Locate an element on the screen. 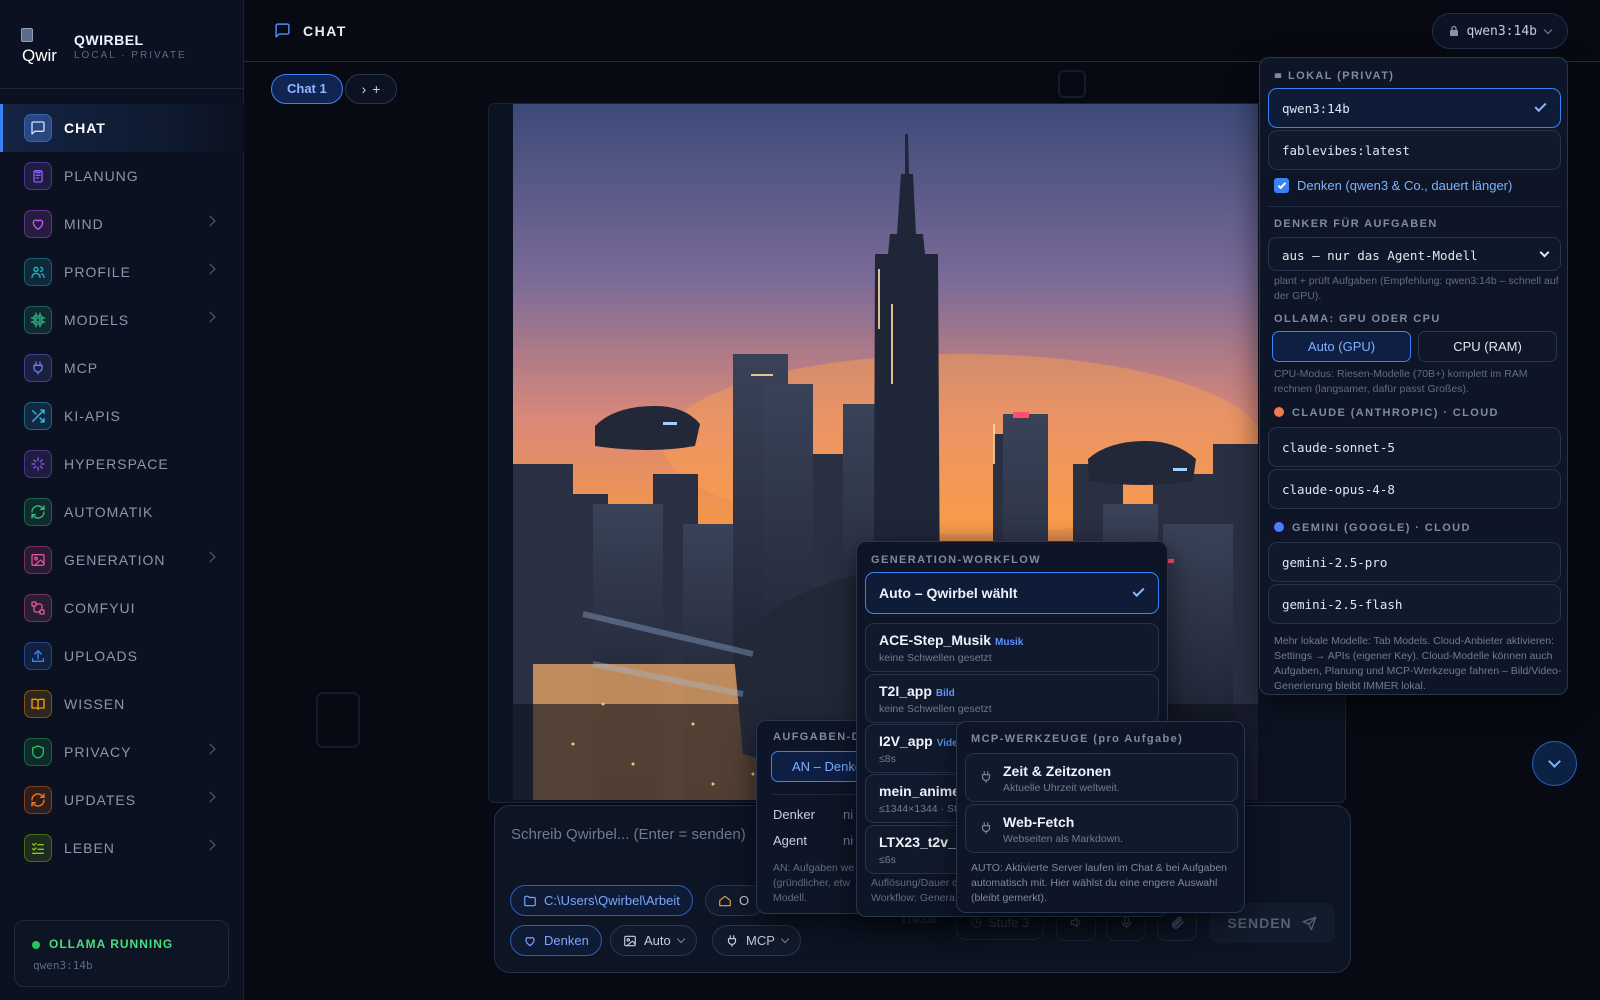 The height and width of the screenshot is (1000, 1600). mcp-dropdown: MCP is located at coordinates (756, 940).